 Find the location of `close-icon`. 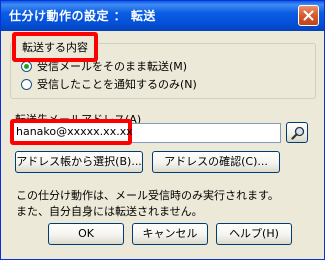

close-icon is located at coordinates (308, 15).